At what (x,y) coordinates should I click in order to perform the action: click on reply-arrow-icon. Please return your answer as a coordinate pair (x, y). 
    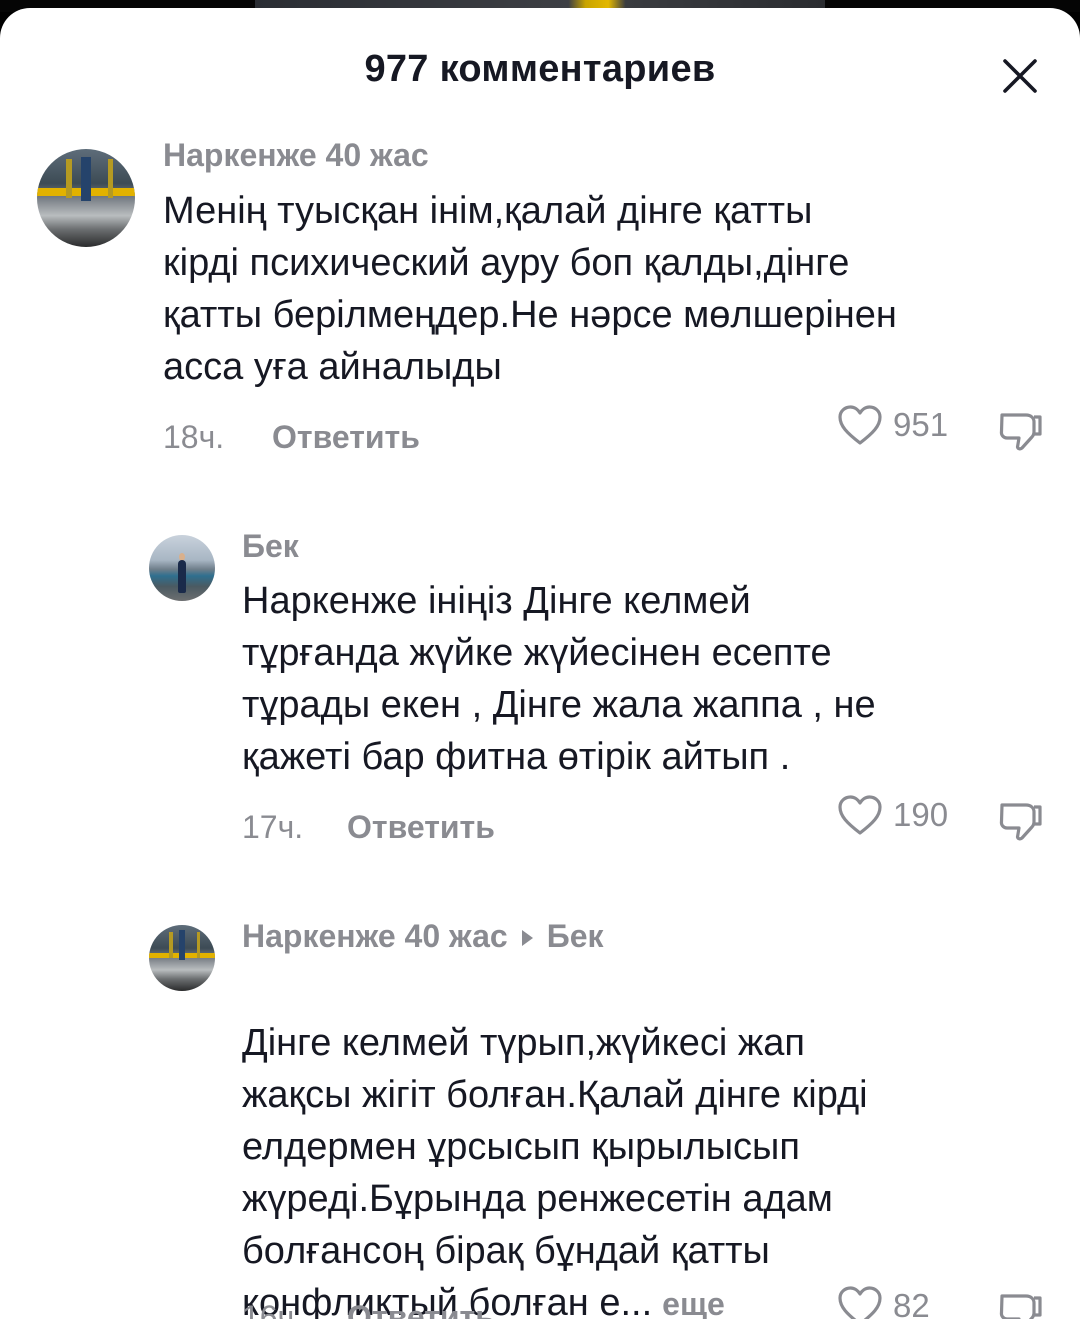
    Looking at the image, I should click on (527, 937).